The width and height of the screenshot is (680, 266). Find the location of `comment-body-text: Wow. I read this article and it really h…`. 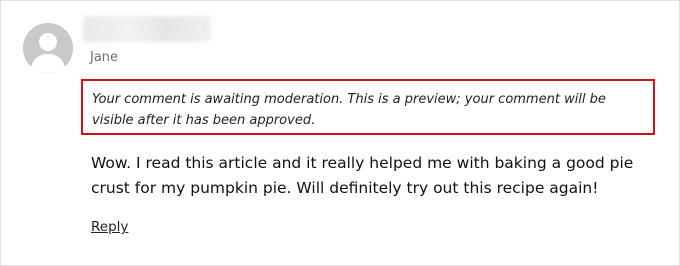

comment-body-text: Wow. I read this article and it really h… is located at coordinates (362, 175).